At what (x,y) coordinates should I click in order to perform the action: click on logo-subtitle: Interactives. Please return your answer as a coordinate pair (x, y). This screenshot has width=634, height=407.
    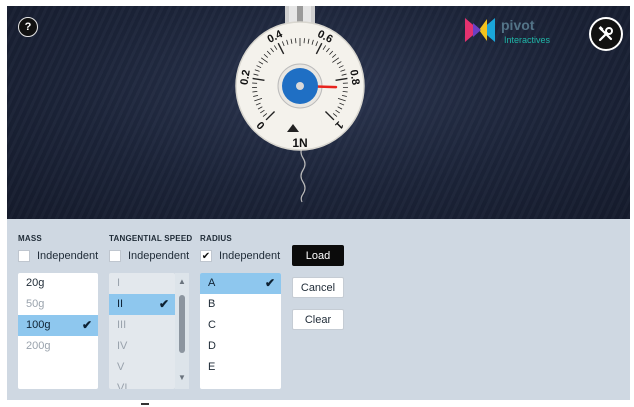
    Looking at the image, I should click on (527, 40).